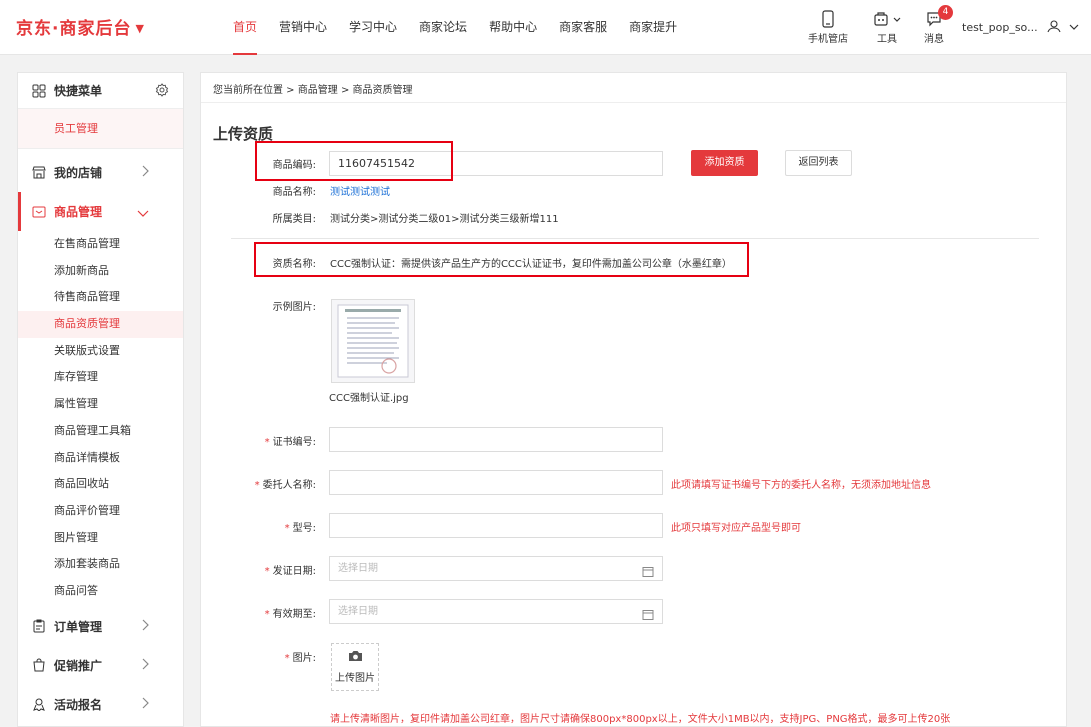 The width and height of the screenshot is (1091, 727). I want to click on nav-forum: 商家论坛, so click(443, 27).